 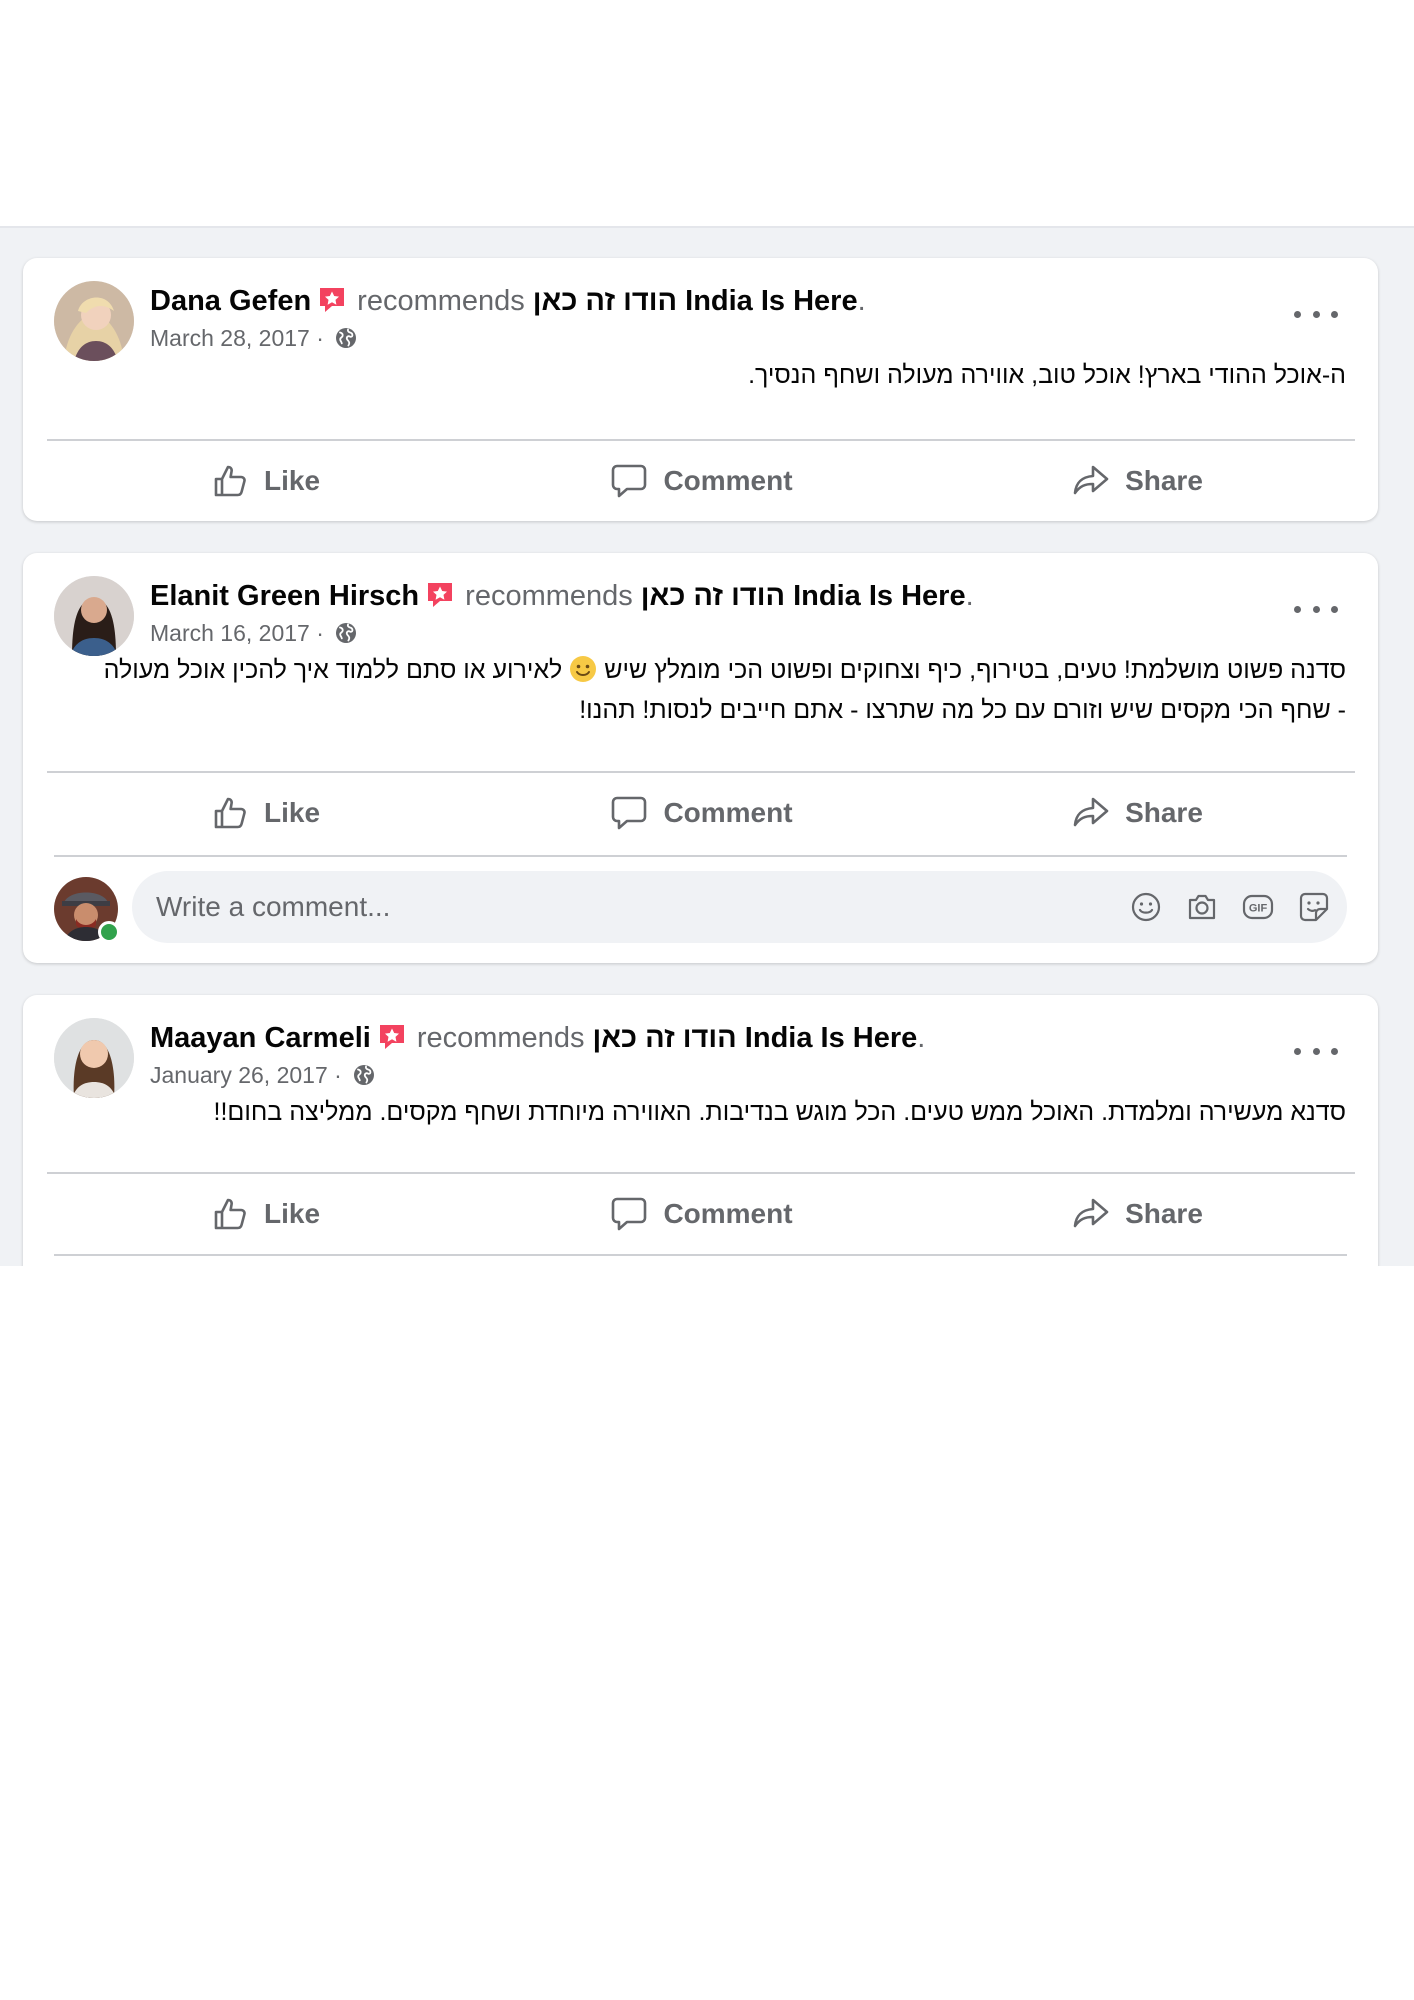 I want to click on gif-icon, so click(x=1258, y=907).